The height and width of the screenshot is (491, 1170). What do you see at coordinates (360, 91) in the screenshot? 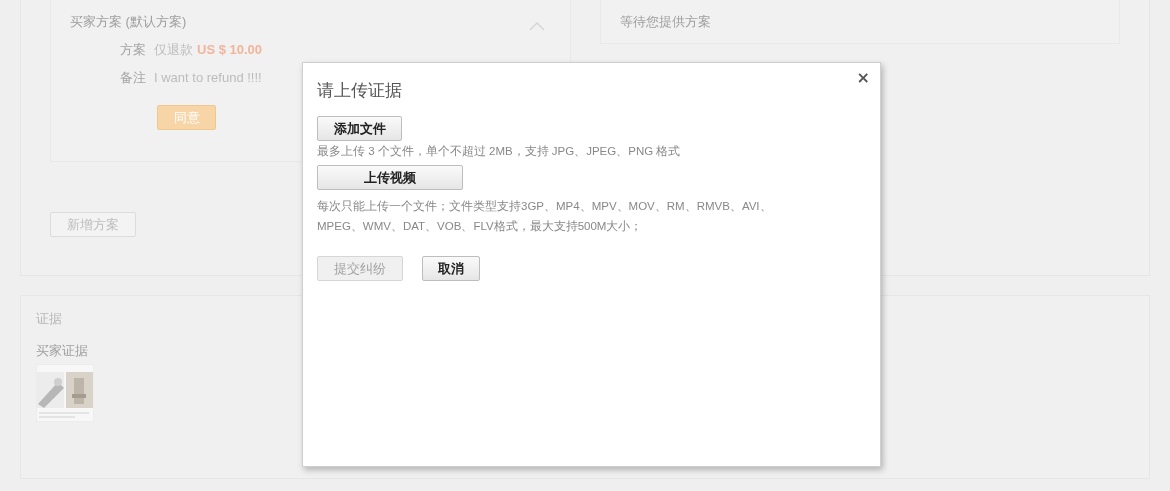
I see `dialog-title: 请上传证据` at bounding box center [360, 91].